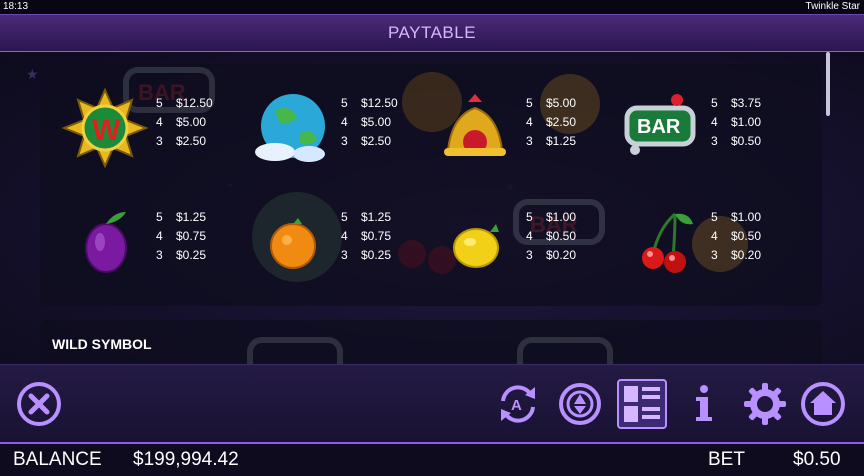 The image size is (864, 476). I want to click on close-button, so click(39, 404).